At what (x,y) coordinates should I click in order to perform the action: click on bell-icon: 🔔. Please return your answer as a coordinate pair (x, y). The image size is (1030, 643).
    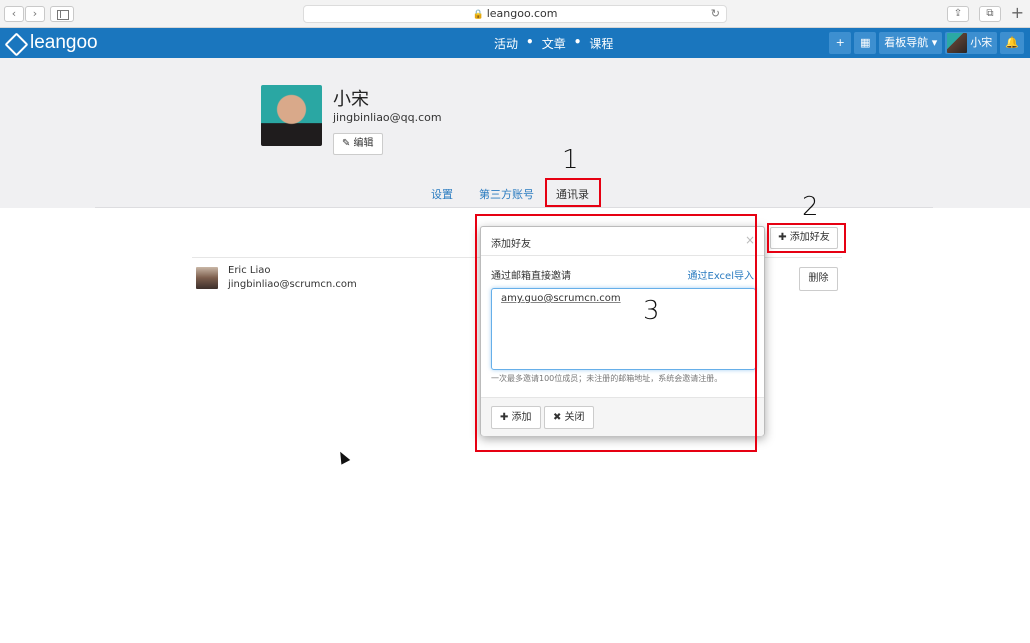
    Looking at the image, I should click on (1012, 43).